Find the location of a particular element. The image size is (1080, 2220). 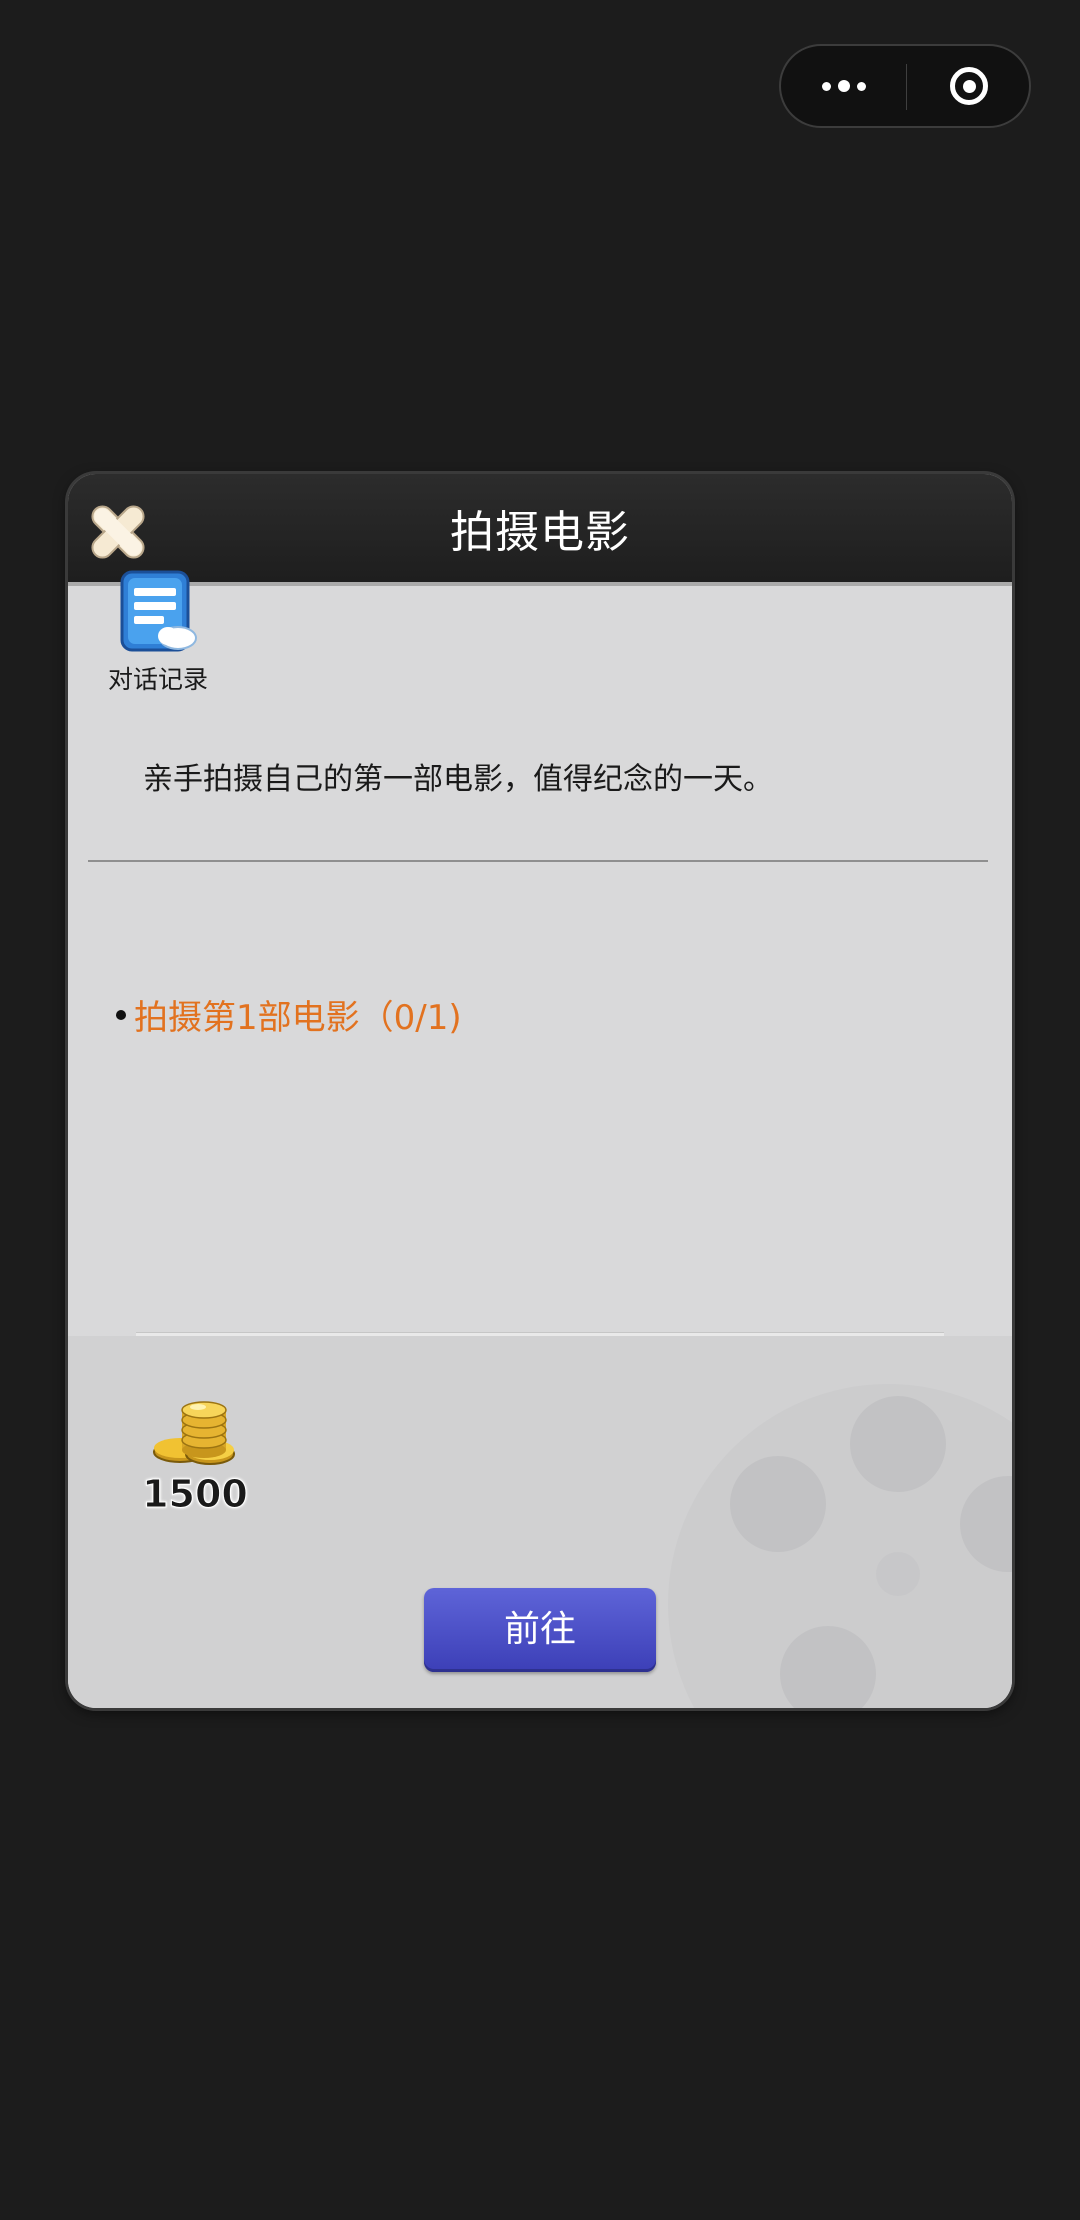

task-objective: 拍摄第1部电影（0/1) is located at coordinates (289, 1014).